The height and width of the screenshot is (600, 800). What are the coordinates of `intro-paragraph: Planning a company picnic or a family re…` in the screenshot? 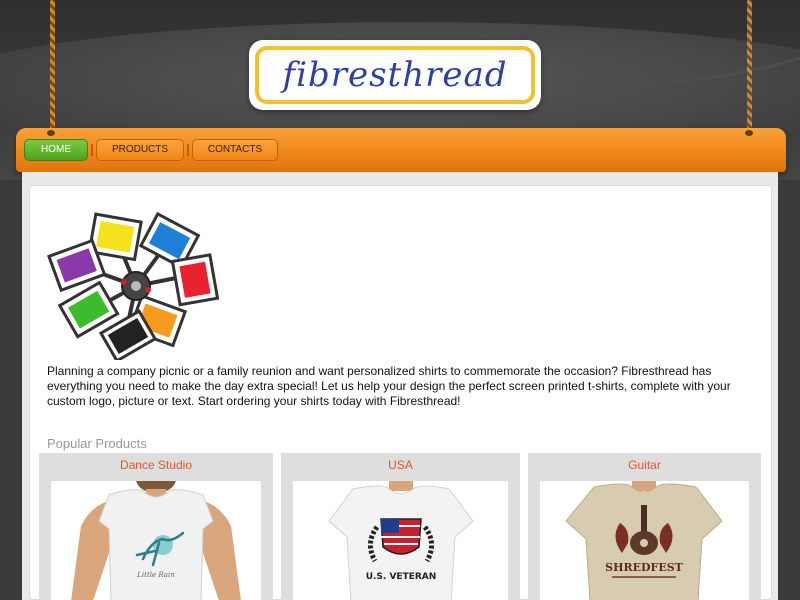 It's located at (389, 386).